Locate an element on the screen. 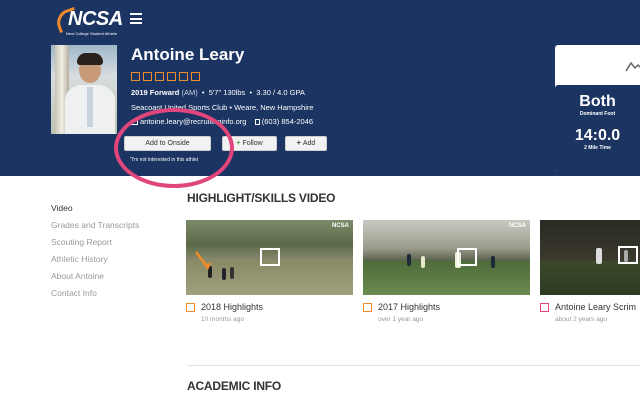 This screenshot has height=400, width=640. ncsa-logo: NCSA Next College Student Athlete is located at coordinates (88, 22).